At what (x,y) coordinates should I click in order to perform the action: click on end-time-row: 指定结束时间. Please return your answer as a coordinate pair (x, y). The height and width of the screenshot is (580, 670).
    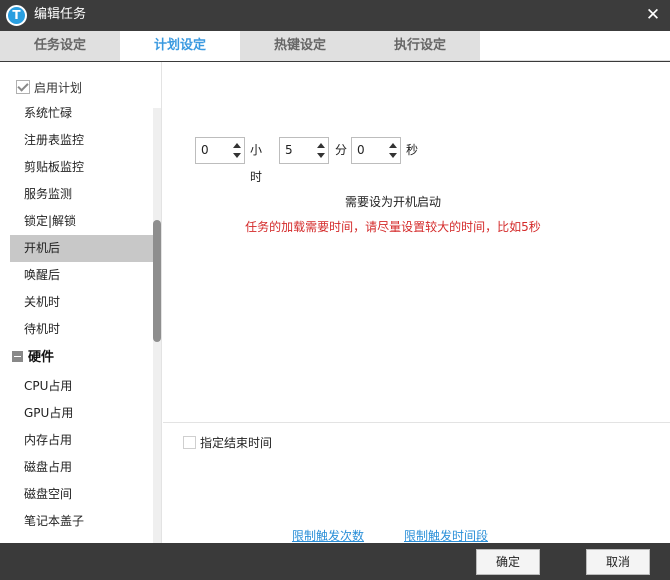
    Looking at the image, I should click on (227, 443).